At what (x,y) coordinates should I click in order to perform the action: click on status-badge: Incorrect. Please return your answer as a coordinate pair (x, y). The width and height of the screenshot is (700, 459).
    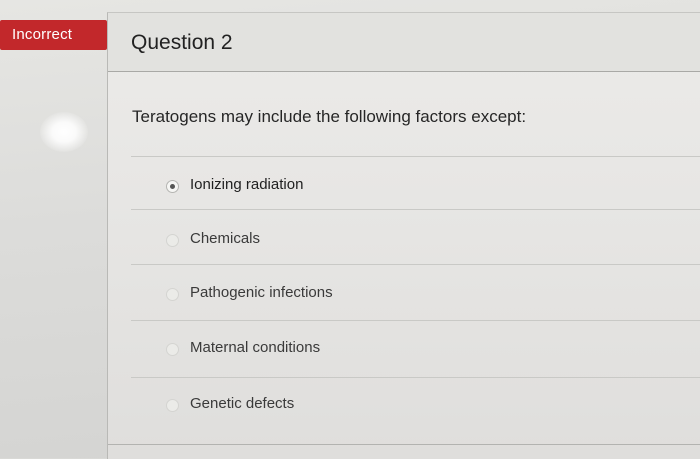
    Looking at the image, I should click on (53, 35).